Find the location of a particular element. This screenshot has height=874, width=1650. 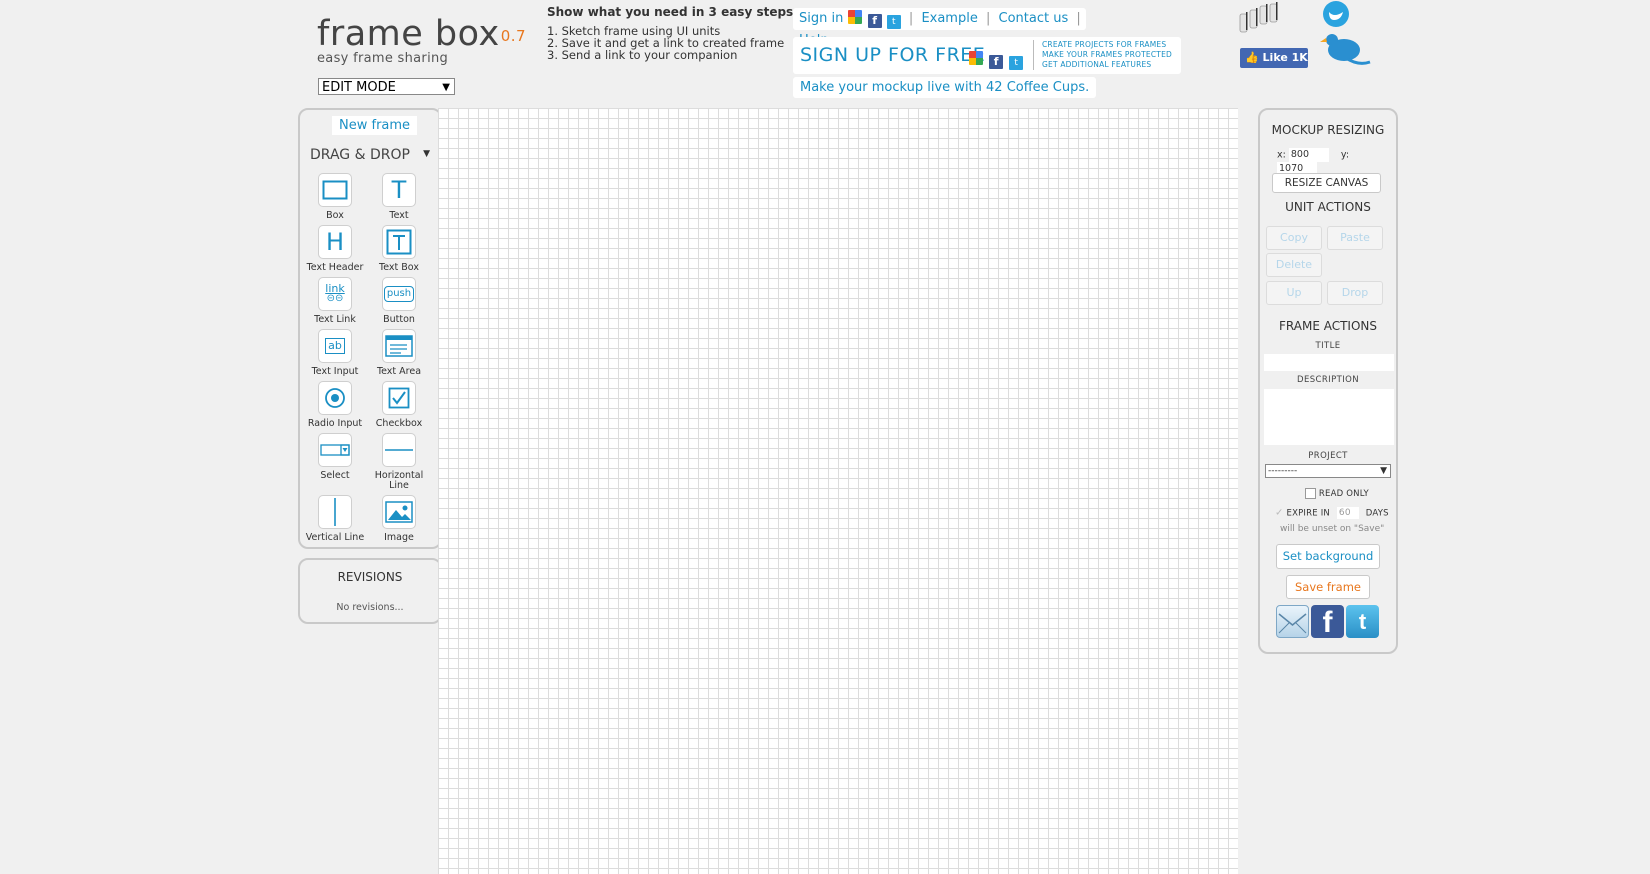

mockup-resizing-title: MOCKUP RESIZING is located at coordinates (1328, 130).